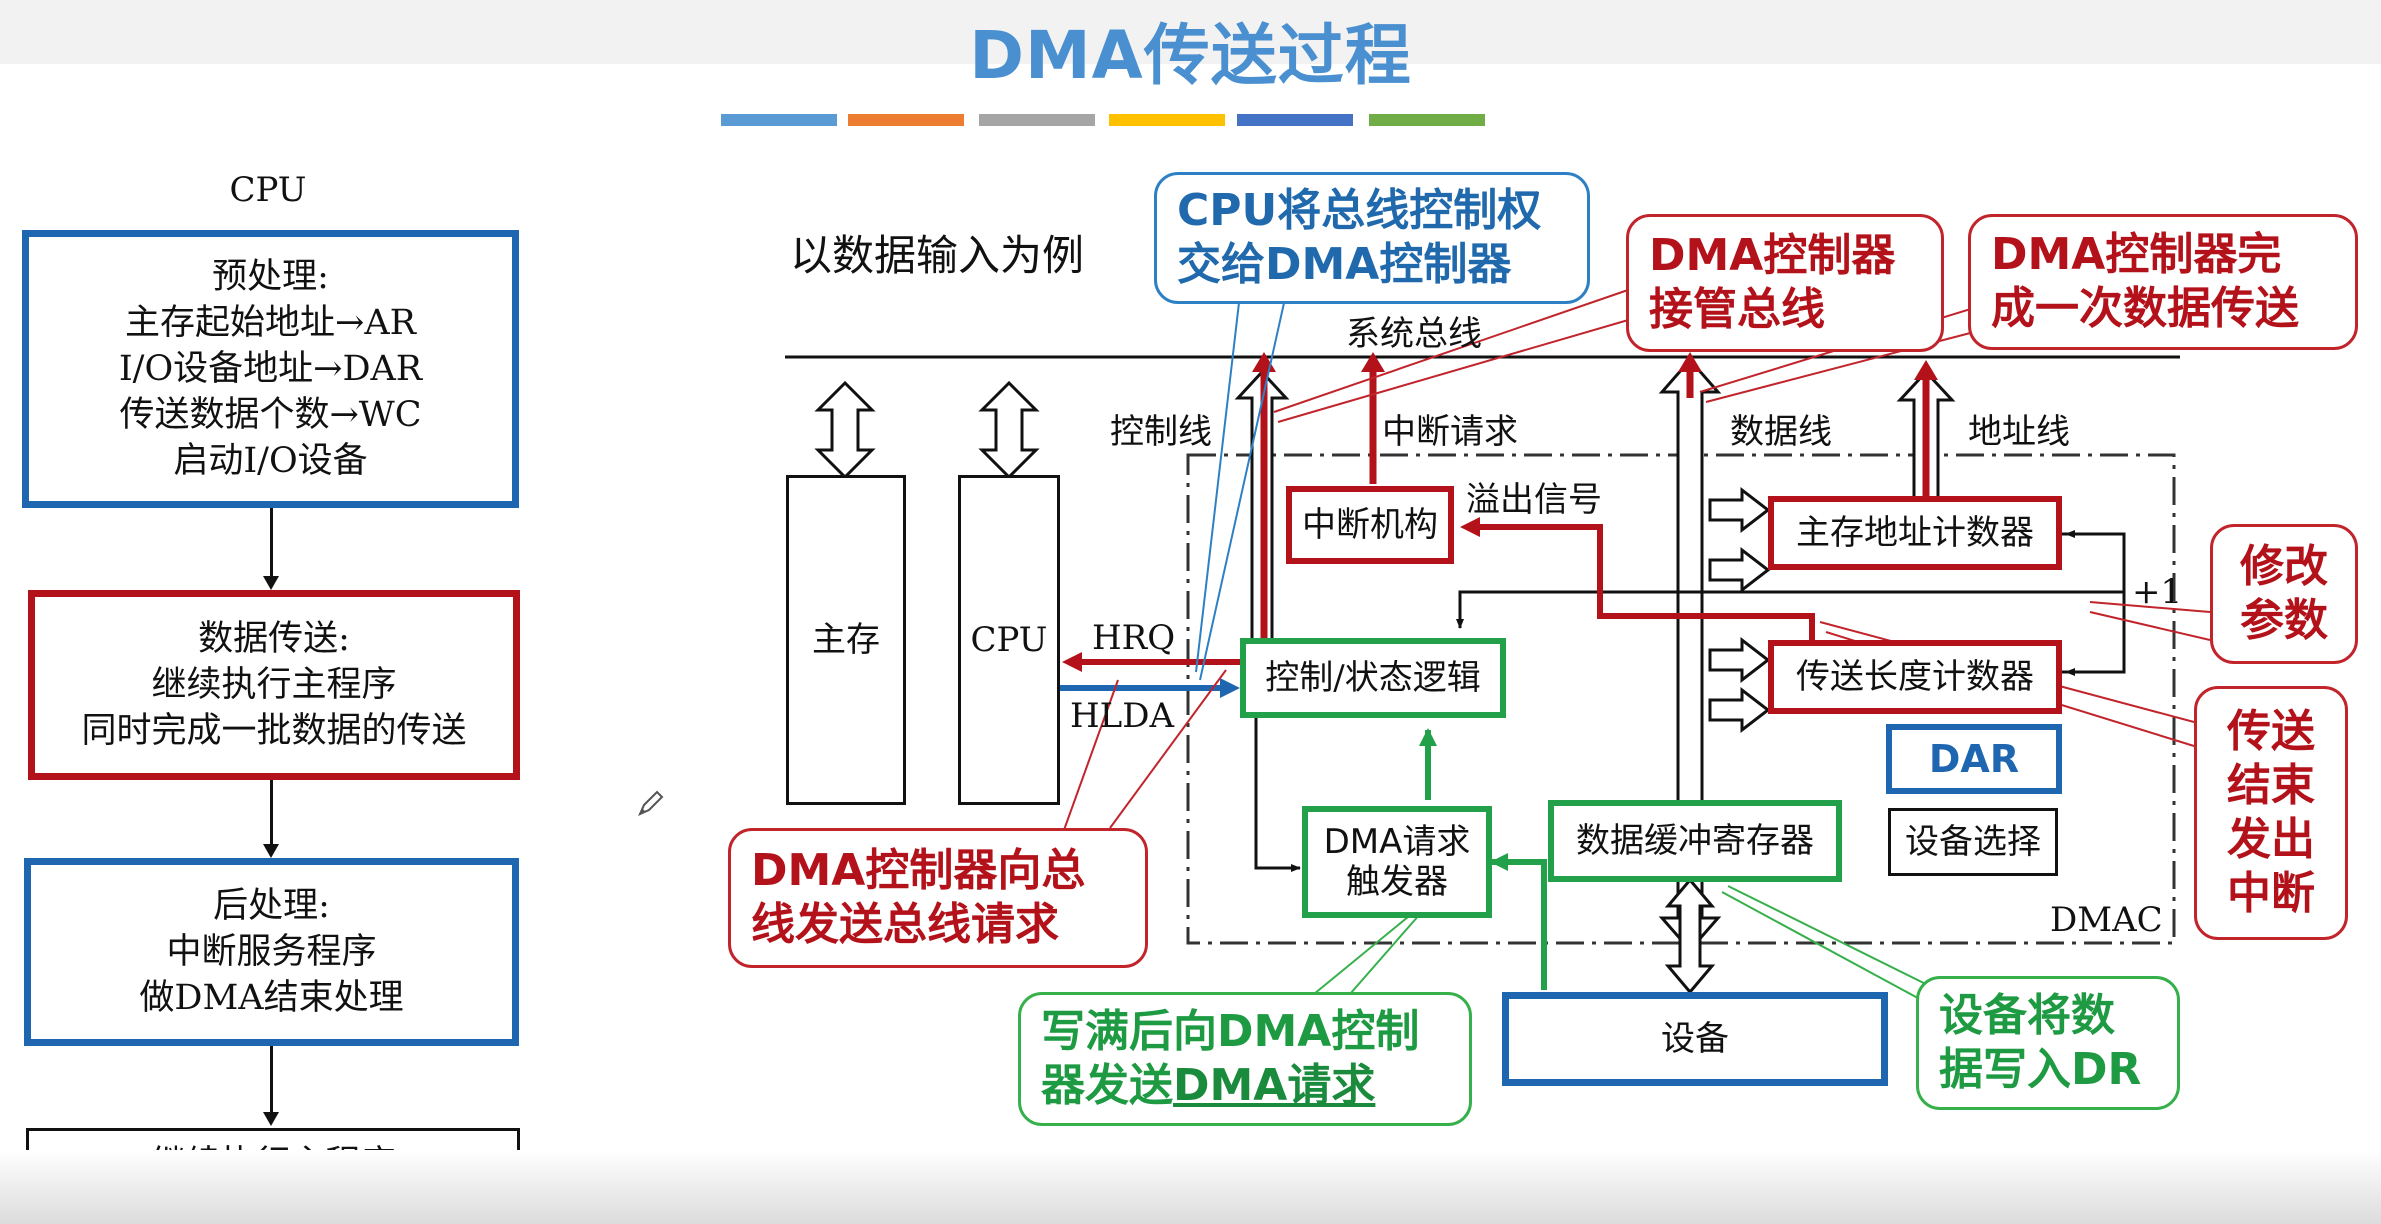 The image size is (2381, 1224). What do you see at coordinates (1739, 510) in the screenshot?
I see `addr-counter-input-arrow` at bounding box center [1739, 510].